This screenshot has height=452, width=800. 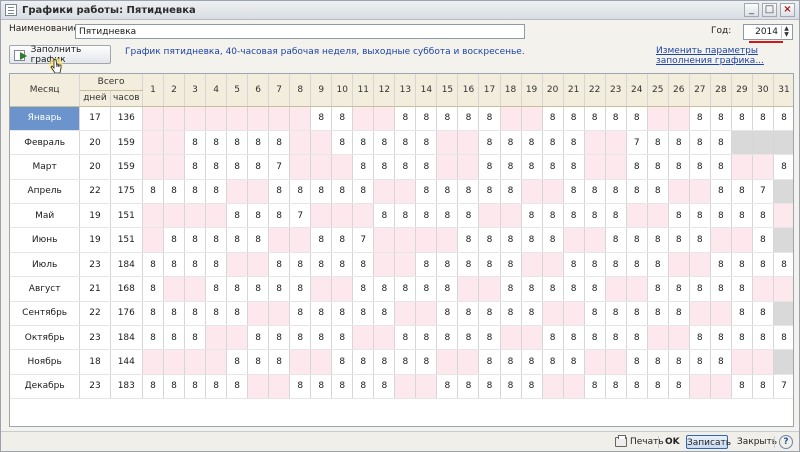 I want to click on name-input: Пятидневка, so click(x=300, y=31).